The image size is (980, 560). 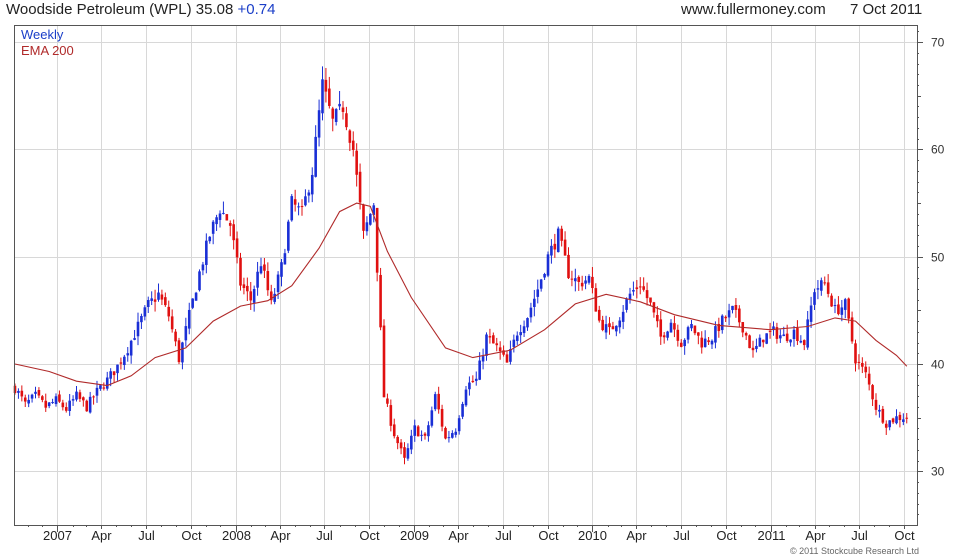 What do you see at coordinates (414, 535) in the screenshot?
I see `x-tick-label: 2009` at bounding box center [414, 535].